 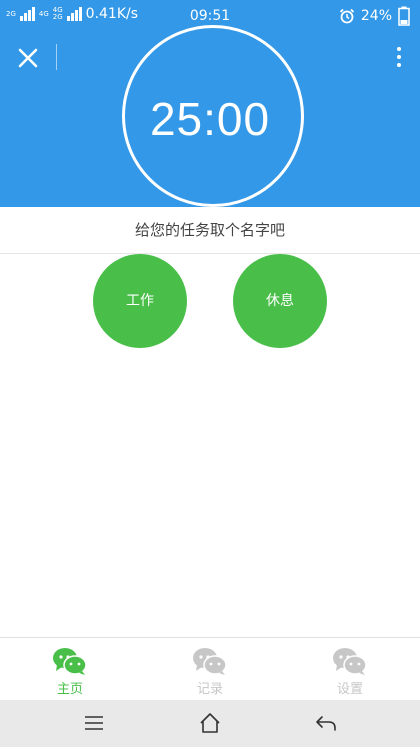 I want to click on work-button: 工作, so click(x=140, y=301).